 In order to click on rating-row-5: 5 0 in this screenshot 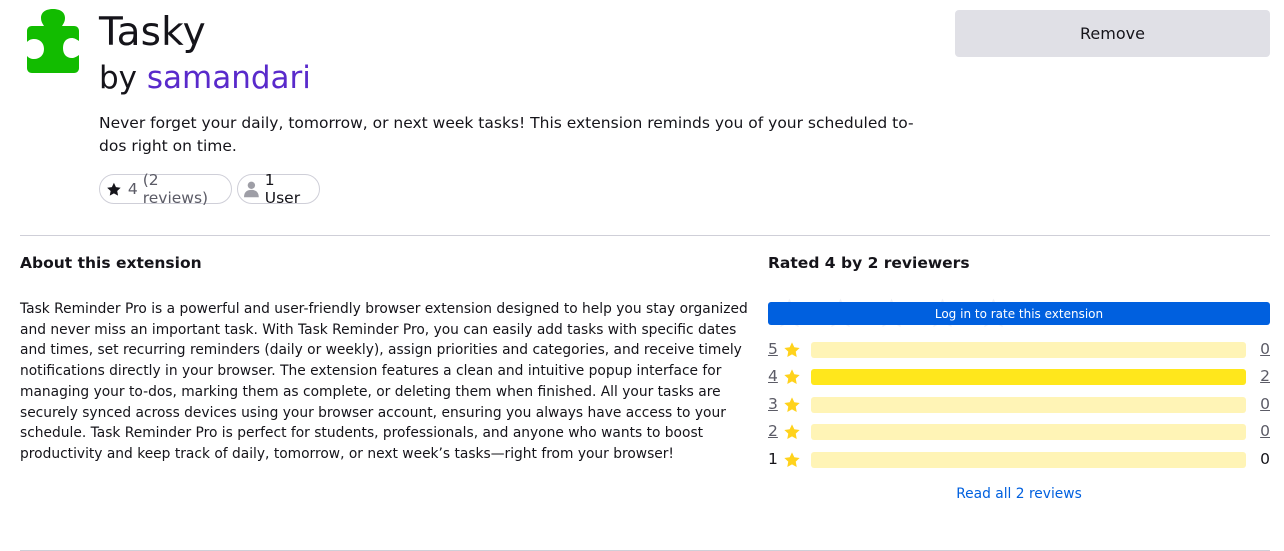, I will do `click(1019, 350)`.